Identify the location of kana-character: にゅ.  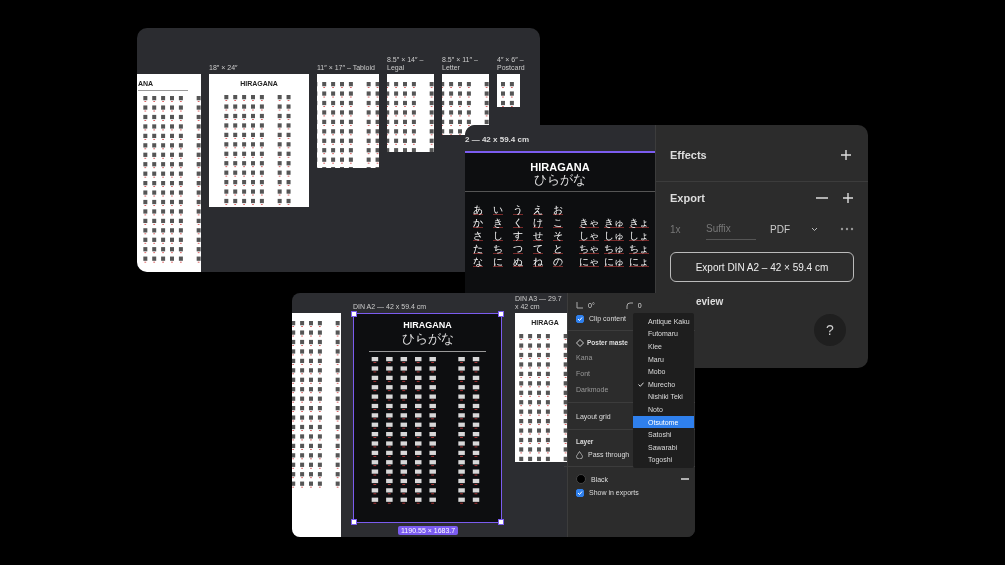
(614, 261).